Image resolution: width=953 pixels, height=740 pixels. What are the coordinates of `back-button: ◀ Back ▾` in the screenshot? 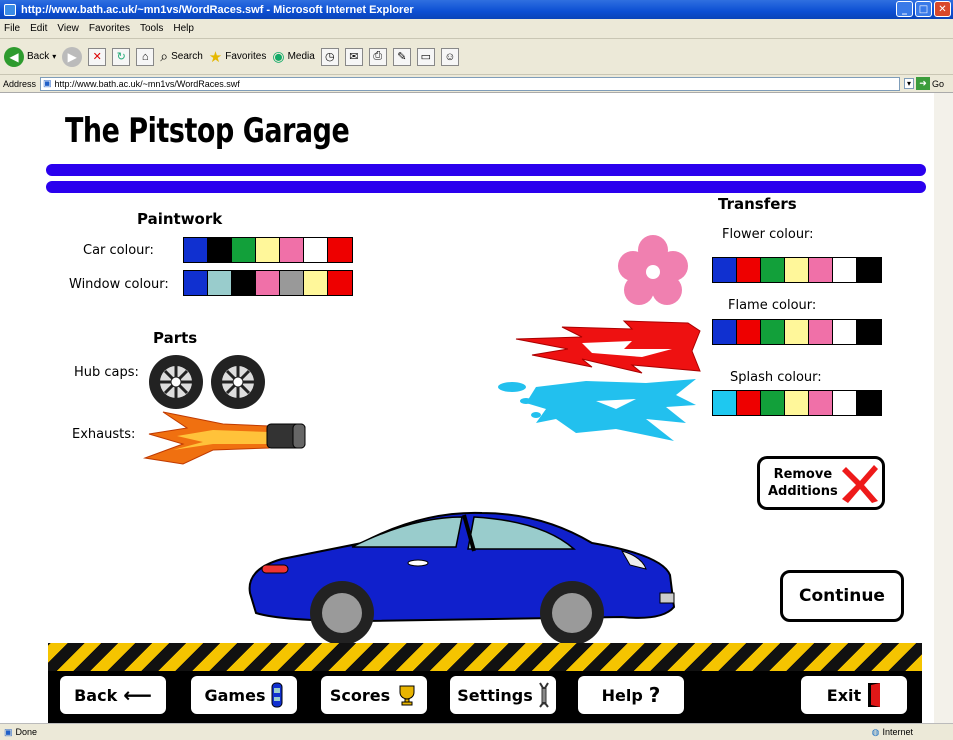 It's located at (30, 56).